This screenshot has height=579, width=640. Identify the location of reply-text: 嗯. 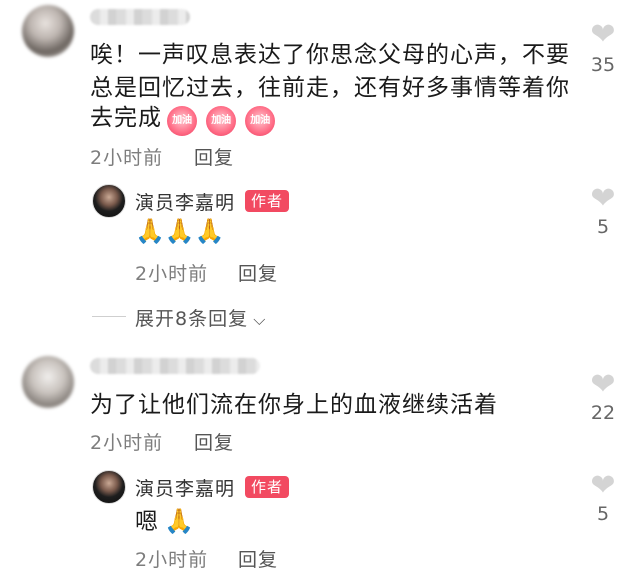
(147, 522).